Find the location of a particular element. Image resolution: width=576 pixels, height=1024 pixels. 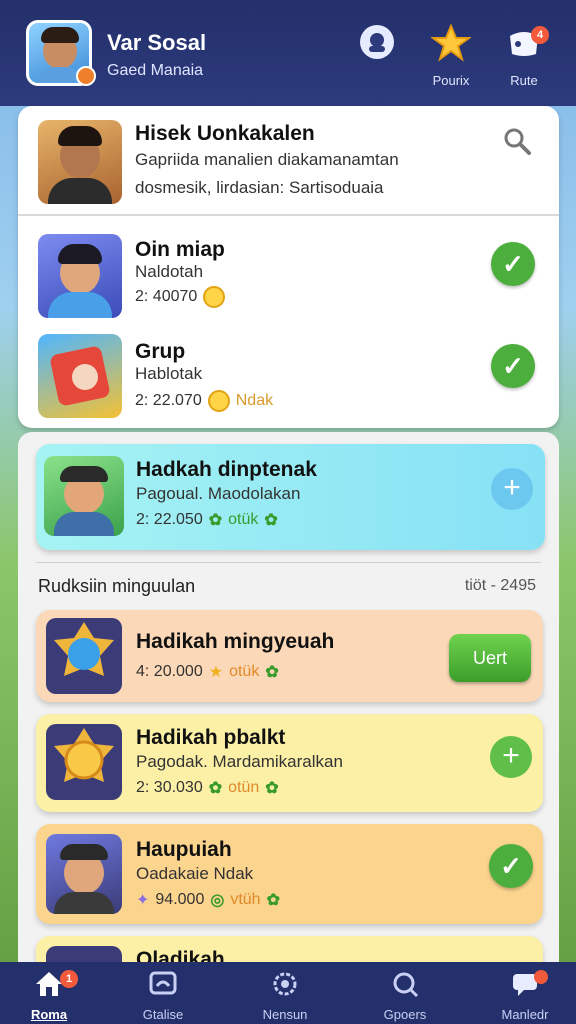

chat-bubble-icon is located at coordinates (377, 42).